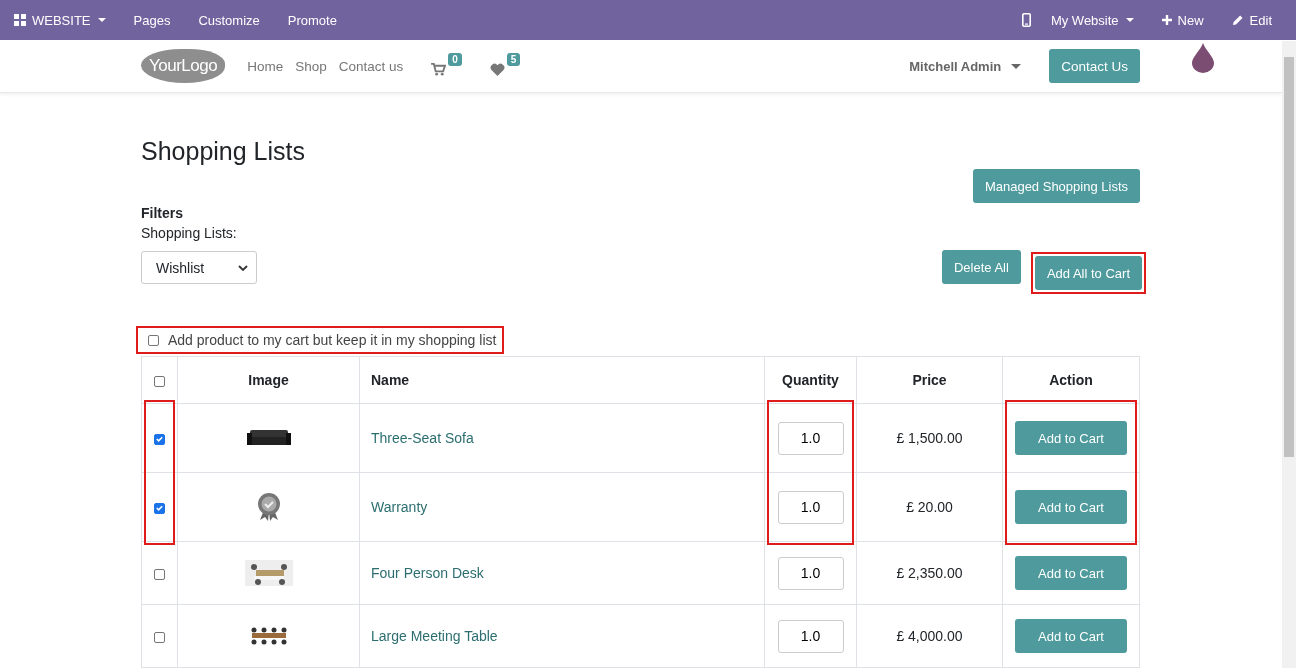 This screenshot has height=668, width=1296. Describe the element at coordinates (1237, 20) in the screenshot. I see `pencil-icon` at that location.